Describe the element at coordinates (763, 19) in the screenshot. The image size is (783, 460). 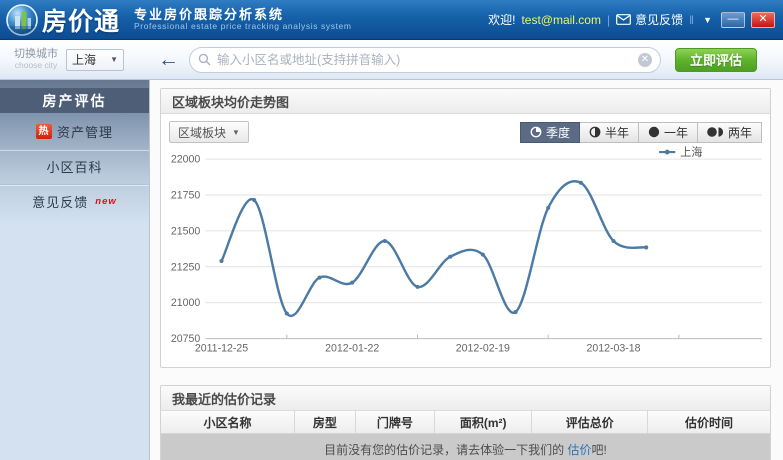
I see `close-button: ✕` at that location.